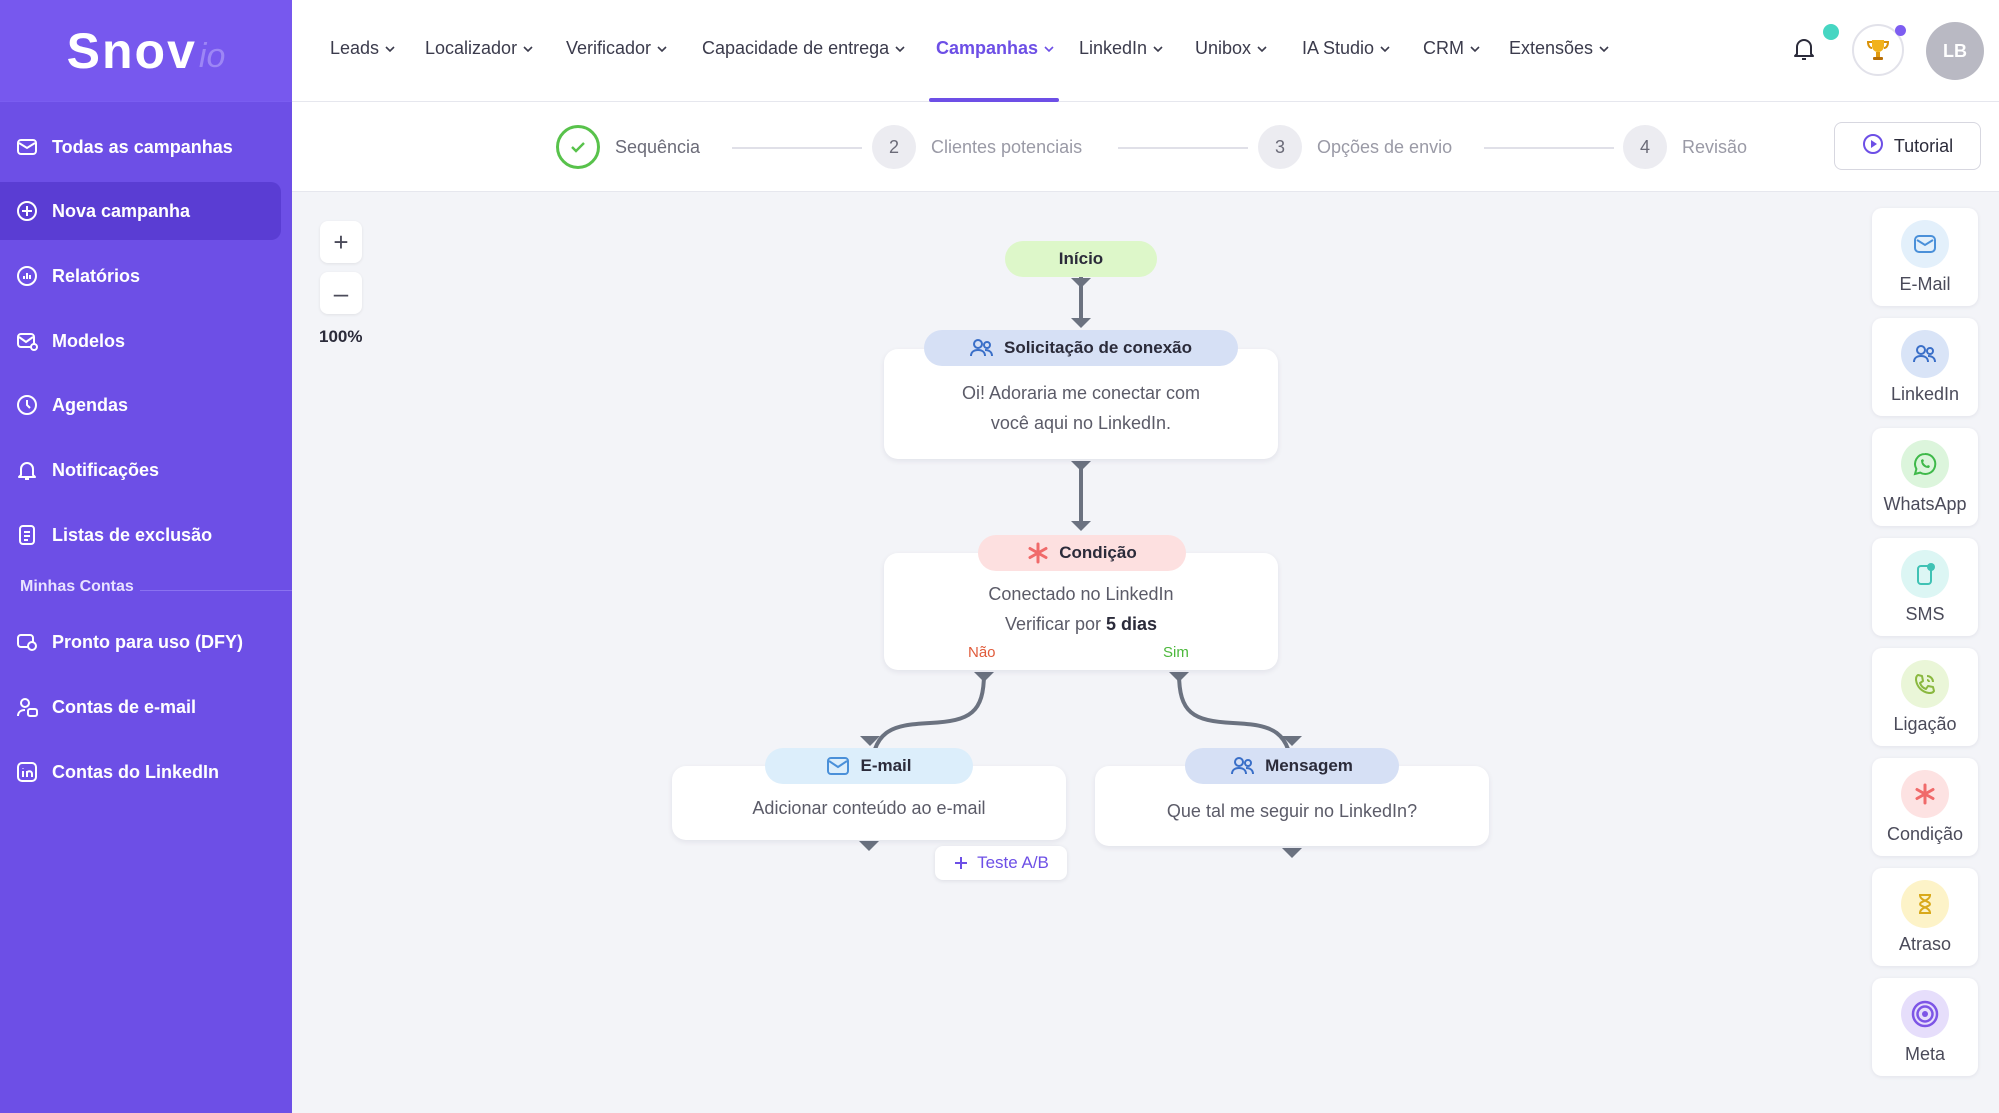 The image size is (1999, 1113). Describe the element at coordinates (1925, 723) in the screenshot. I see `tool-label: Ligação` at that location.